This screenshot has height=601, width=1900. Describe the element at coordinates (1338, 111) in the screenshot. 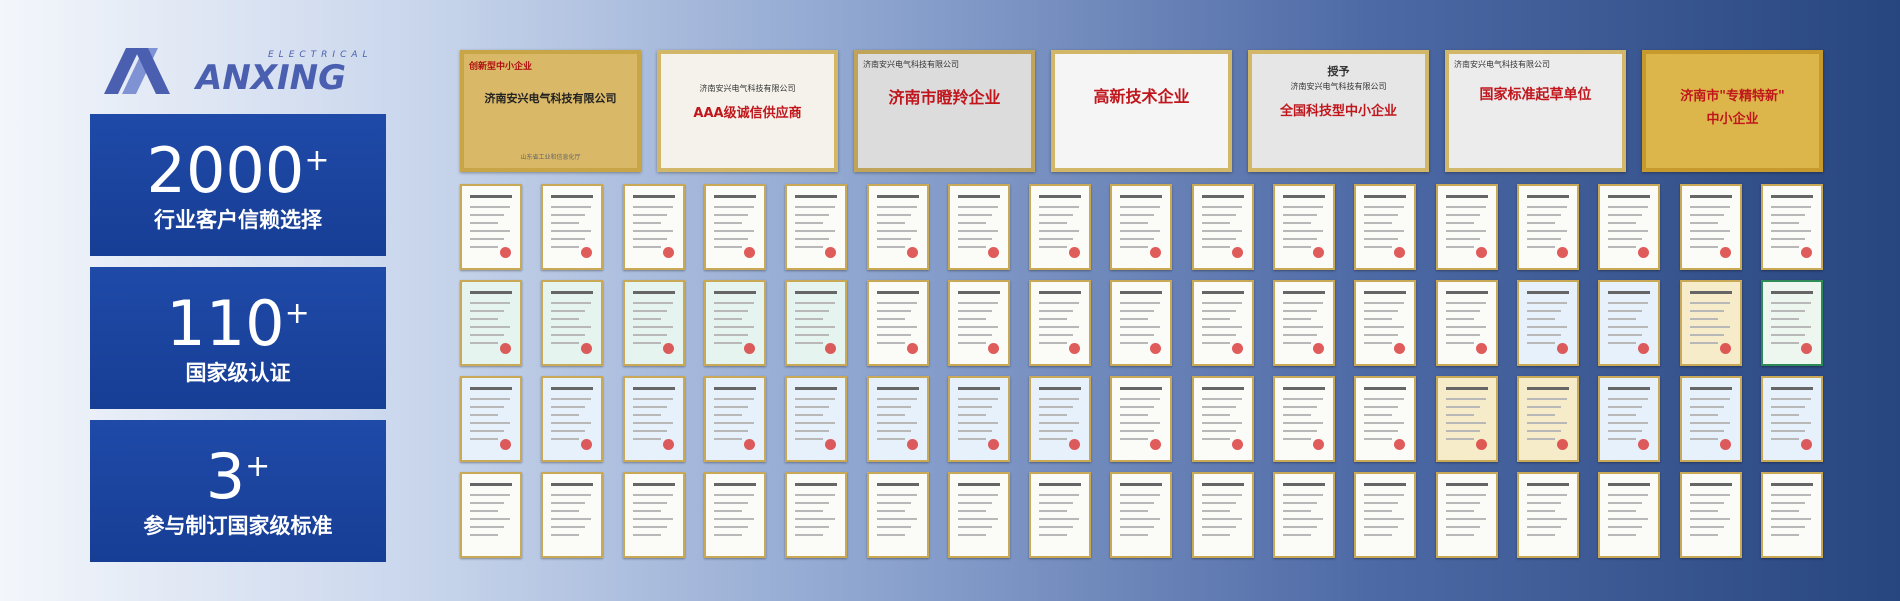

I see `plaque-tech-sme: 授予 济南安兴电气科技有限公司 全国科技型中小企业` at that location.